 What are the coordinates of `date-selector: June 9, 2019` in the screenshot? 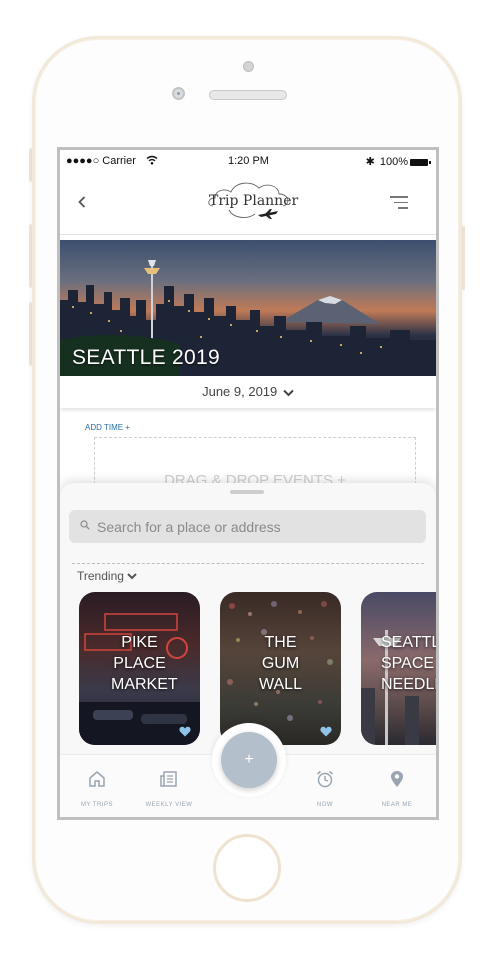 It's located at (248, 392).